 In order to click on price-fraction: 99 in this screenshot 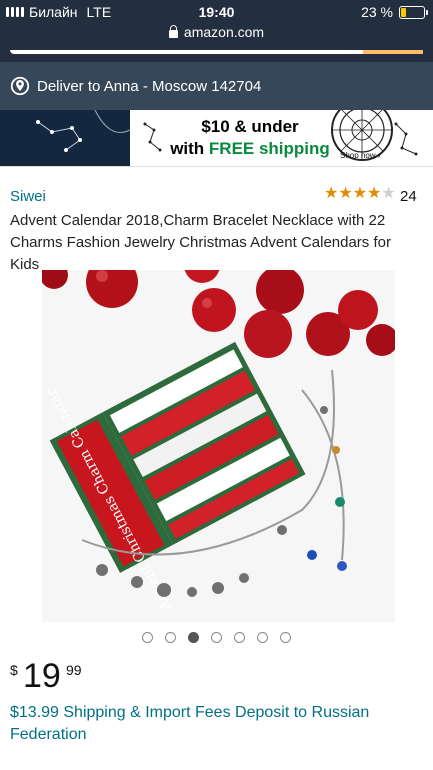, I will do `click(74, 670)`.